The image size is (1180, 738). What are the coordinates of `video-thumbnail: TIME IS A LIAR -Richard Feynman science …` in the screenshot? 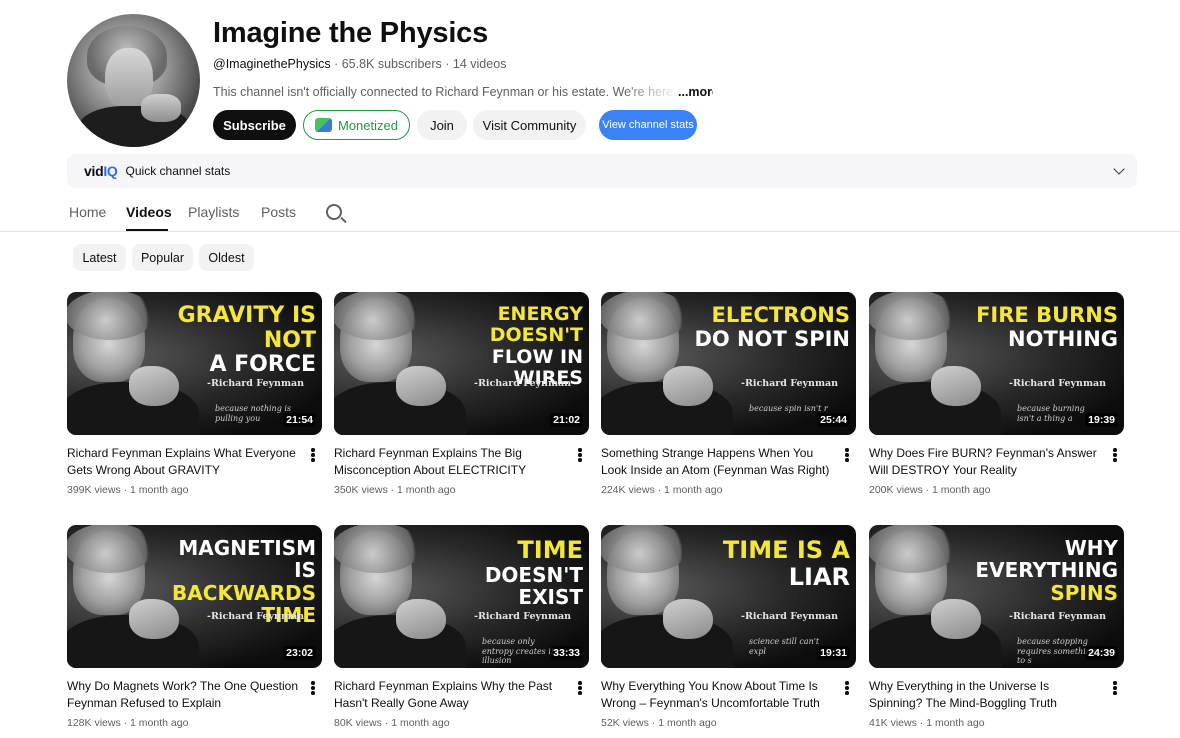 It's located at (728, 596).